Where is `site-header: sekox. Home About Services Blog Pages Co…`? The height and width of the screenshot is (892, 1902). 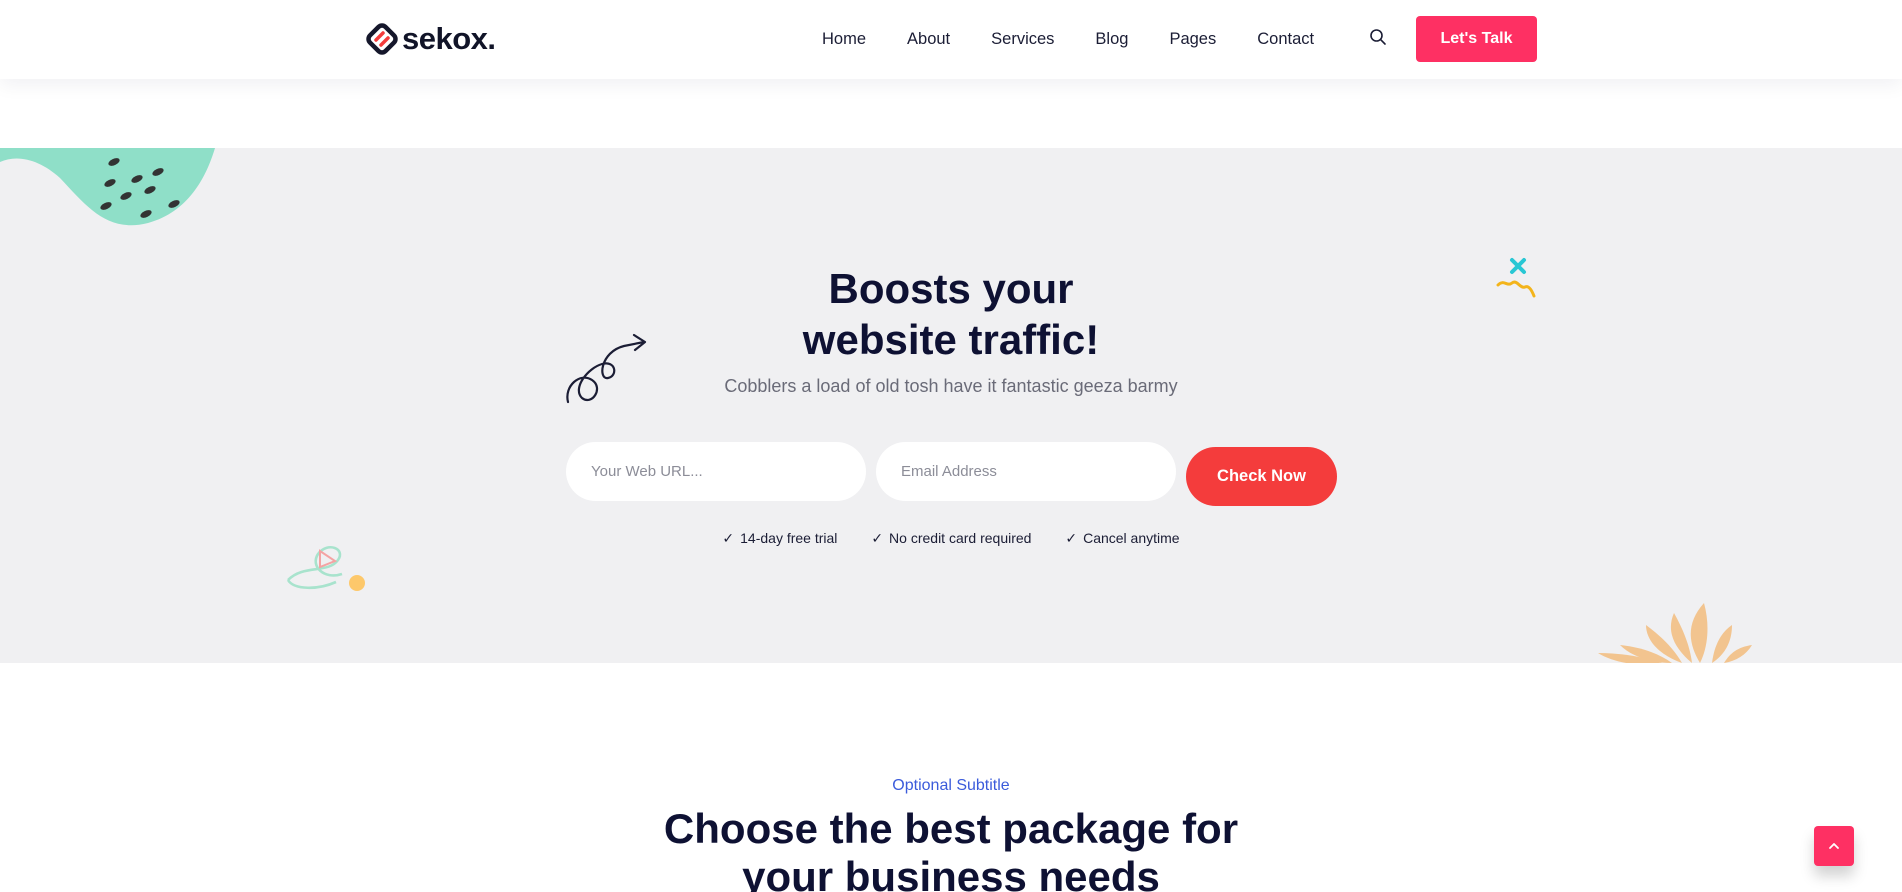
site-header: sekox. Home About Services Blog Pages Co… is located at coordinates (951, 39).